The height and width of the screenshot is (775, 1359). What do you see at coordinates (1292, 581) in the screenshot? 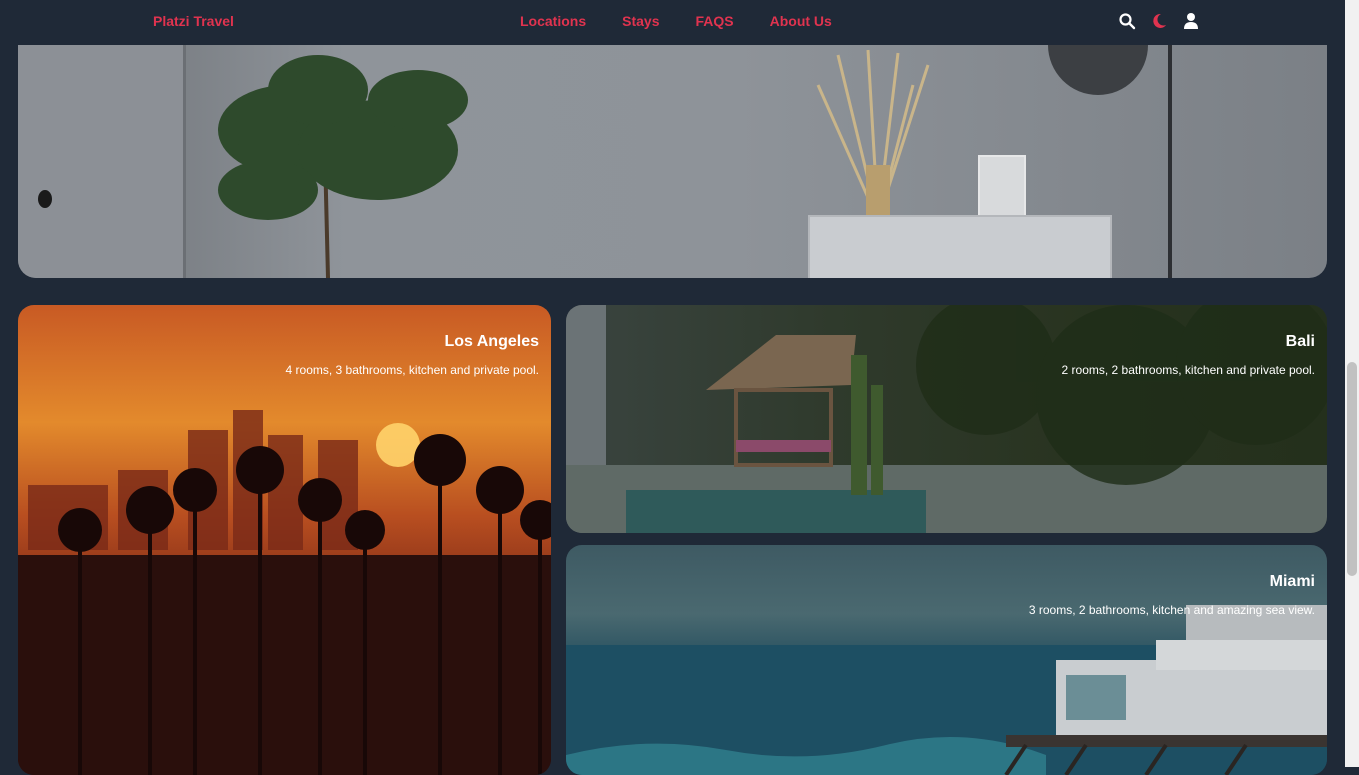
I see `card-title: Miami` at bounding box center [1292, 581].